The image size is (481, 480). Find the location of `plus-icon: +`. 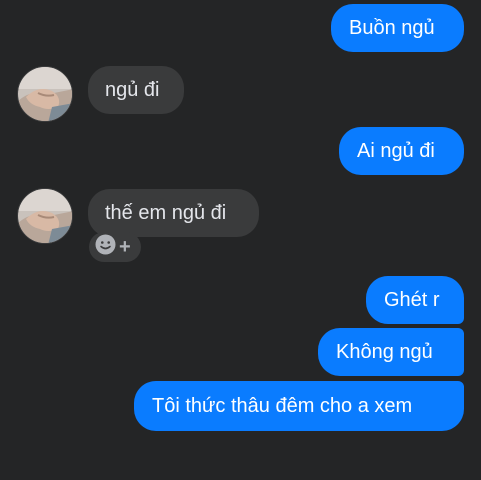

plus-icon: + is located at coordinates (125, 247).